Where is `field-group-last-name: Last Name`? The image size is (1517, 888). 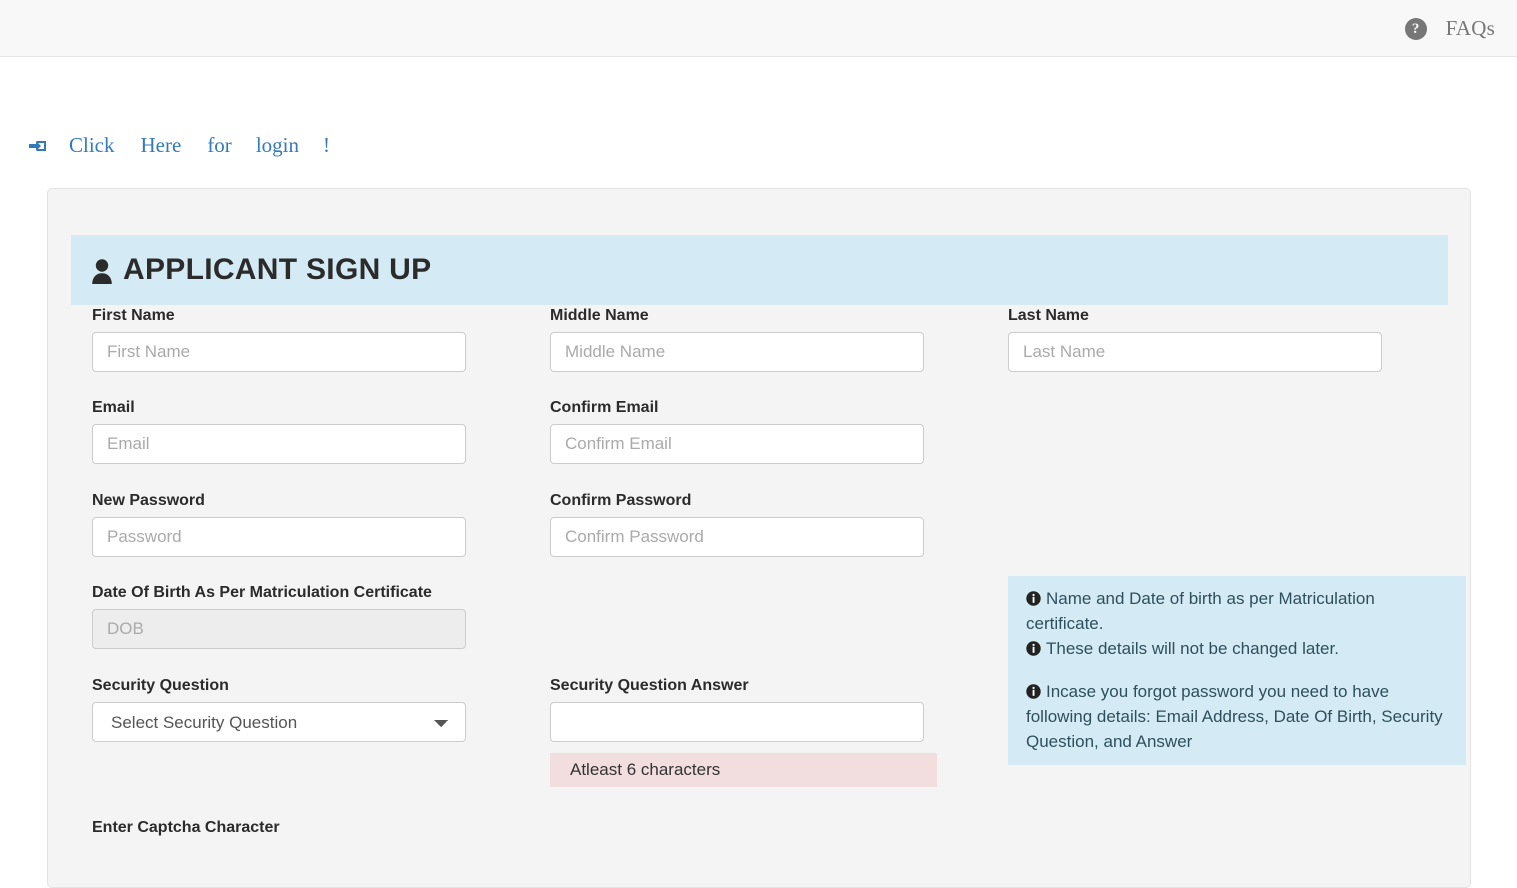 field-group-last-name: Last Name is located at coordinates (1193, 339).